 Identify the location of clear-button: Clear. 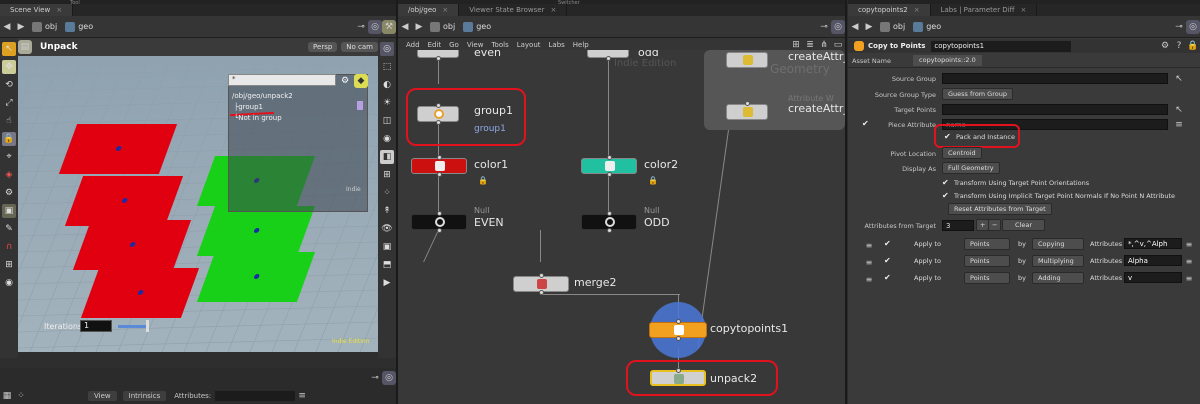
(1023, 225).